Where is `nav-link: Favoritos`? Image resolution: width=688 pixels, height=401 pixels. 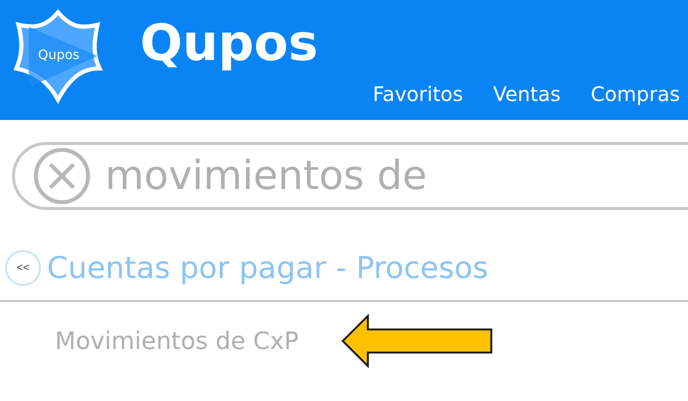
nav-link: Favoritos is located at coordinates (418, 94).